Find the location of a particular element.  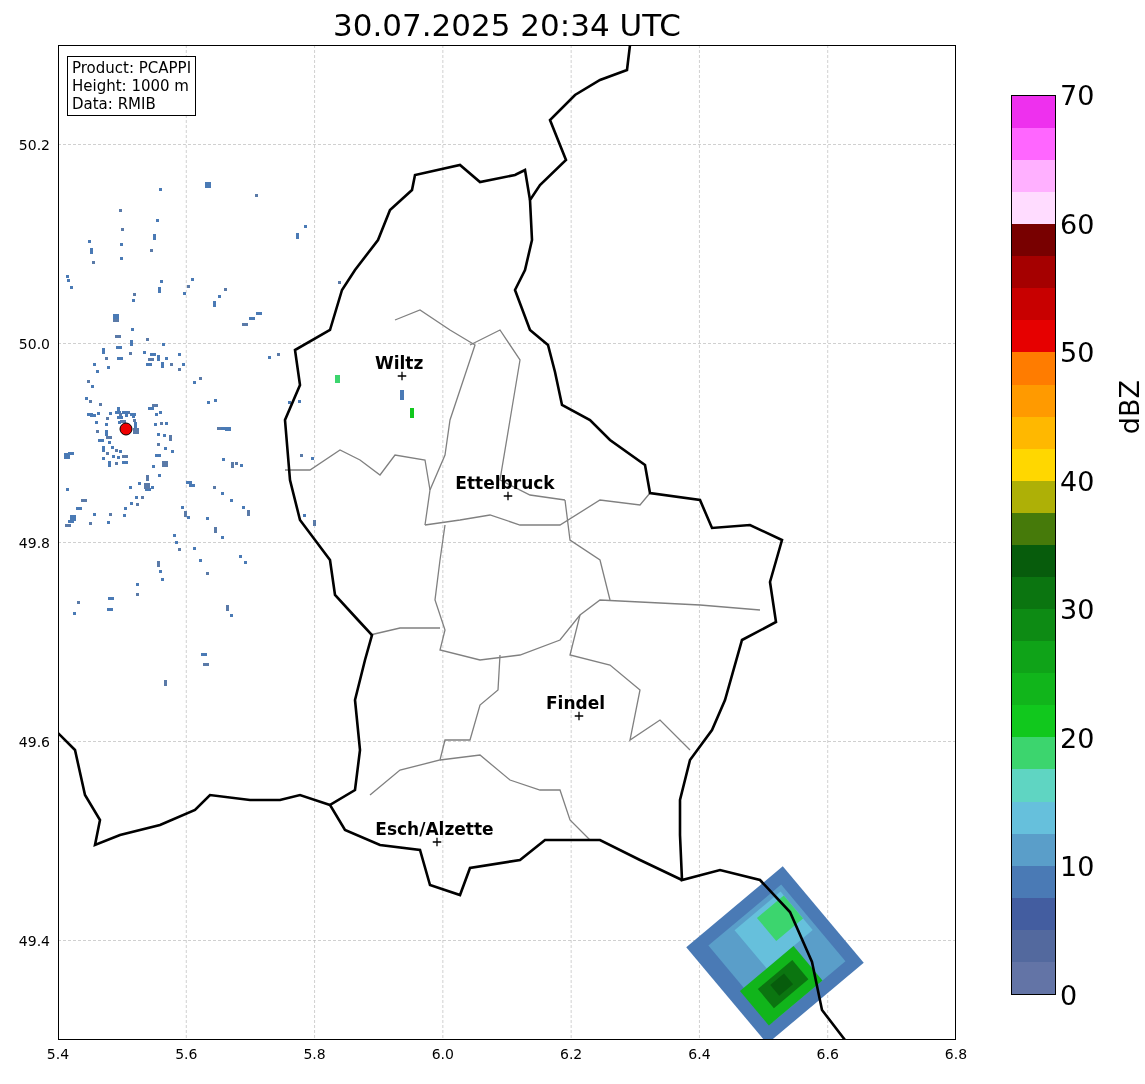

colorbar-tick-label: 20 is located at coordinates (1077, 738).